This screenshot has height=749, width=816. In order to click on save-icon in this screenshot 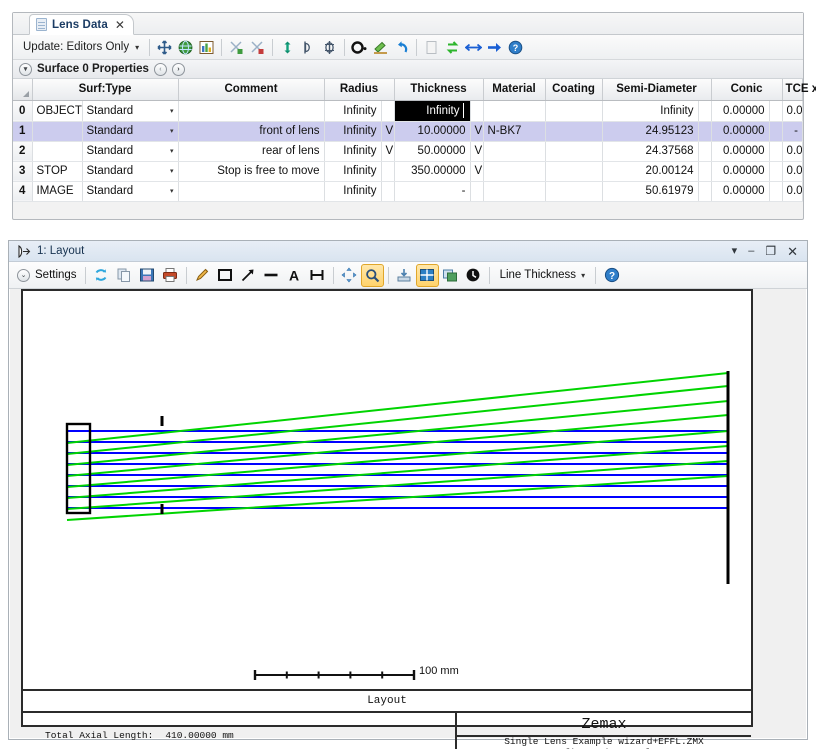, I will do `click(147, 275)`.